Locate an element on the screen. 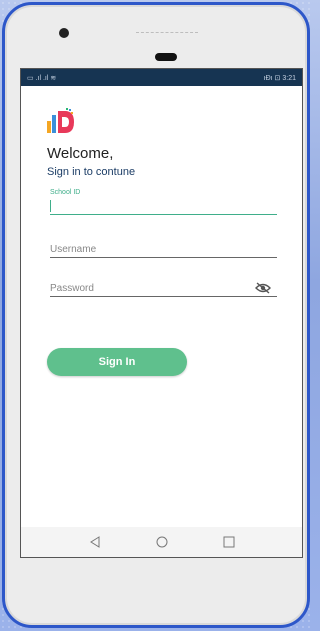 The image size is (320, 631). username-field: Username is located at coordinates (163, 249).